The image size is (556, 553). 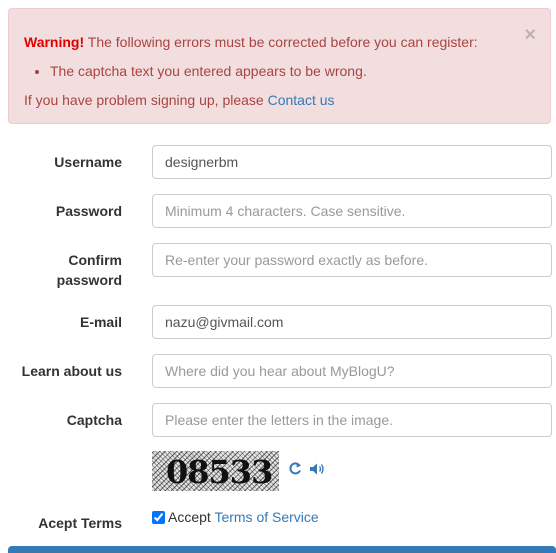 I want to click on learn-about-label: Learn about us, so click(x=71, y=371).